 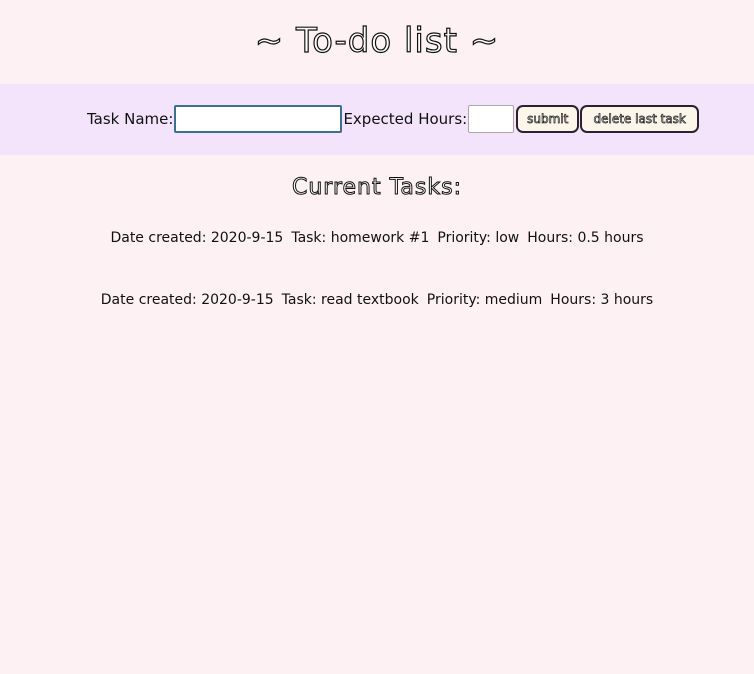 I want to click on task-hours: Hours: 3 hours, so click(x=602, y=300).